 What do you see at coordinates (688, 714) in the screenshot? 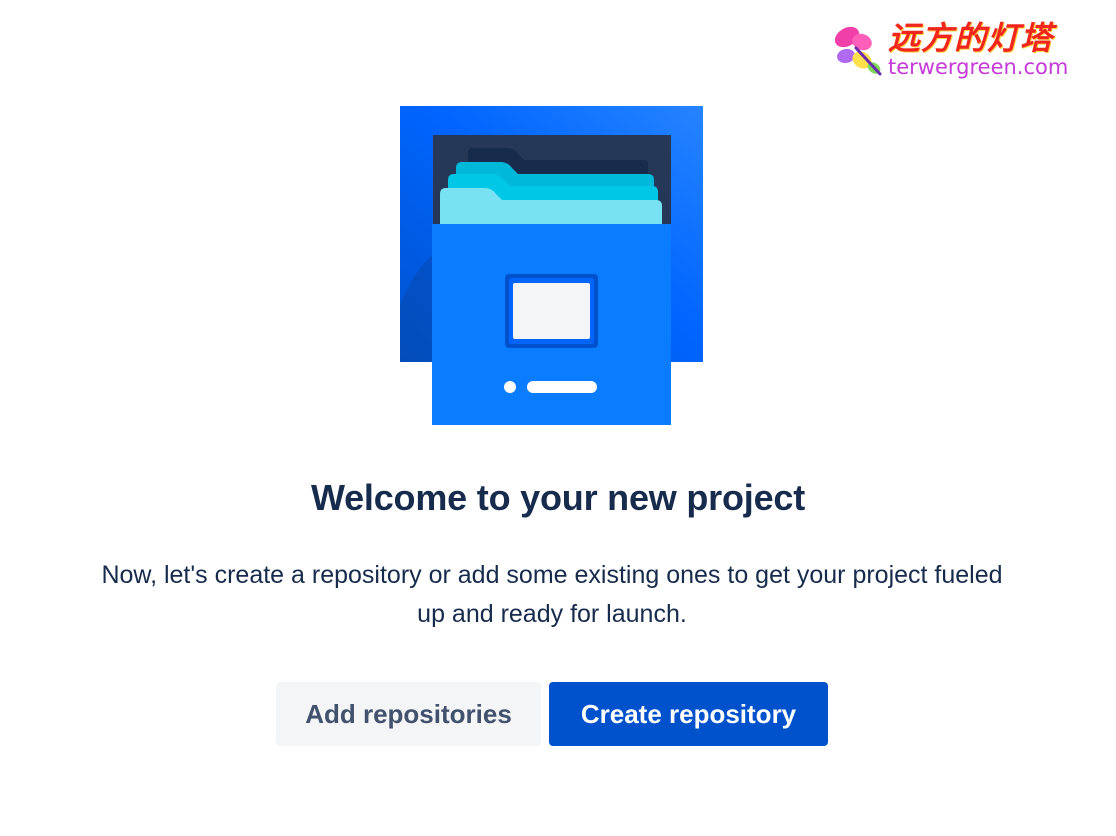
I see `create-repository-button: Create repository` at bounding box center [688, 714].